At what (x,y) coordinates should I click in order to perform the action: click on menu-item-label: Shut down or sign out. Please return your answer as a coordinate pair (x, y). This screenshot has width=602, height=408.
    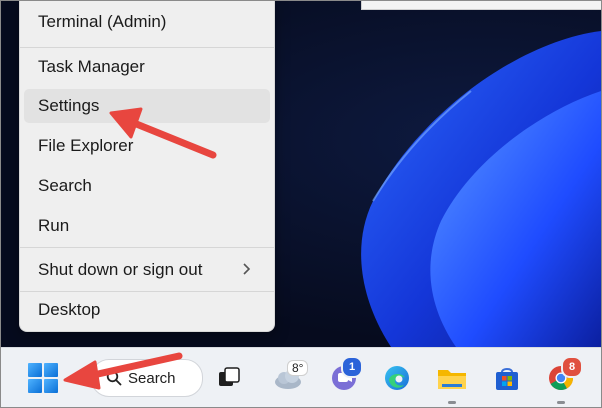
    Looking at the image, I should click on (120, 269).